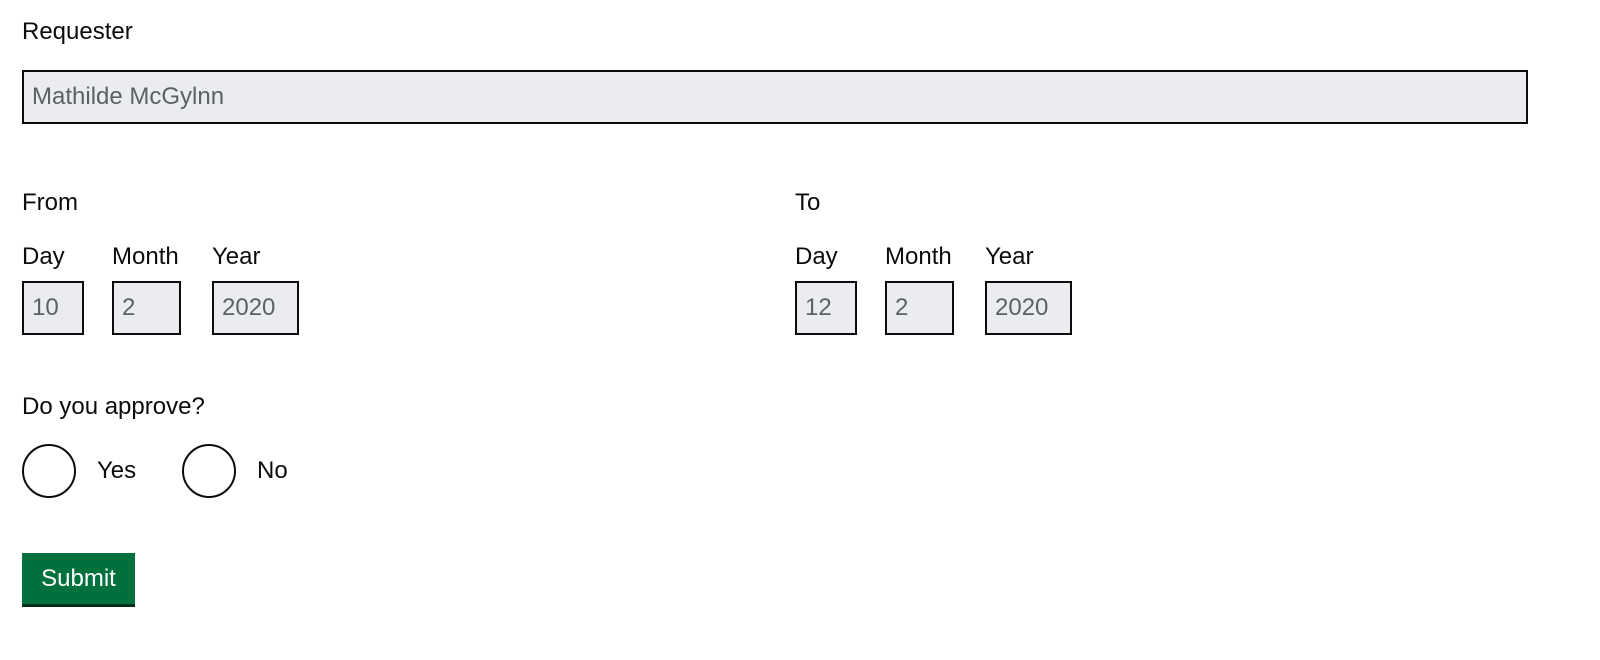  I want to click on requester-label: Requester, so click(77, 31).